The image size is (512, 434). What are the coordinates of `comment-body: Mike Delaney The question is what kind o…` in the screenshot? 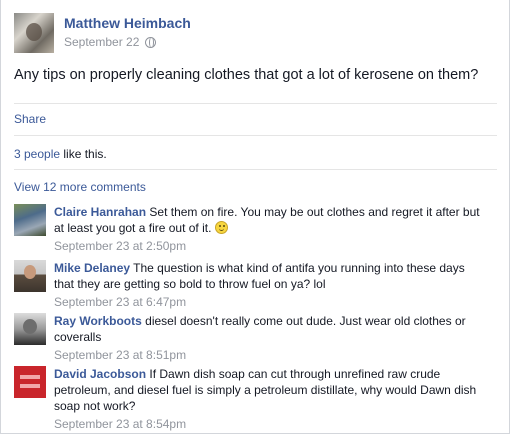 It's located at (269, 285).